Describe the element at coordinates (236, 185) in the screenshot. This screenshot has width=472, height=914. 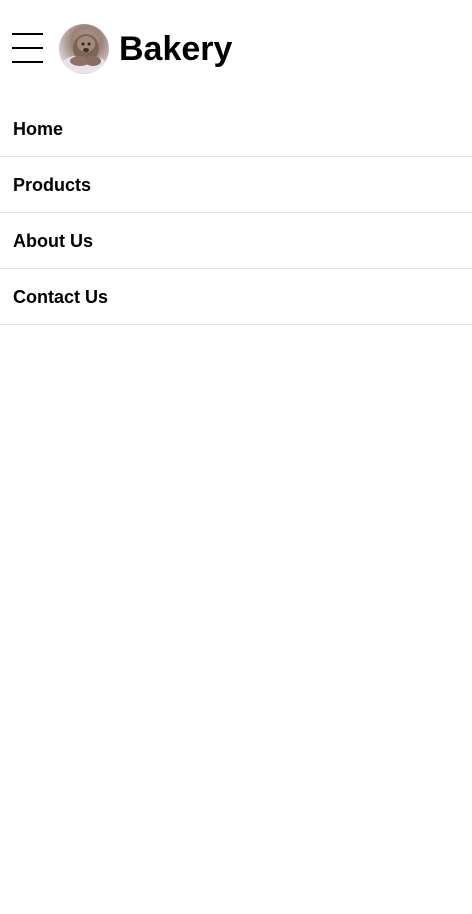
I see `nav-item-products: Products` at that location.